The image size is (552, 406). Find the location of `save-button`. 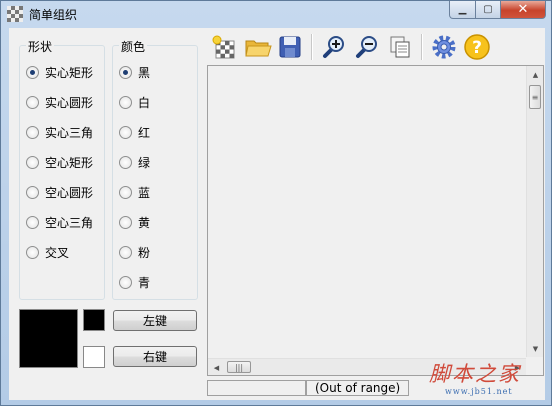

save-button is located at coordinates (290, 47).